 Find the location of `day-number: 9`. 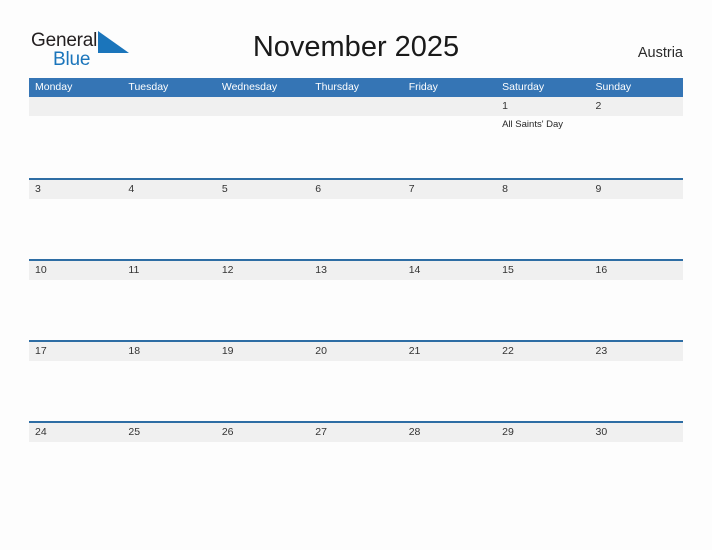

day-number: 9 is located at coordinates (636, 189).